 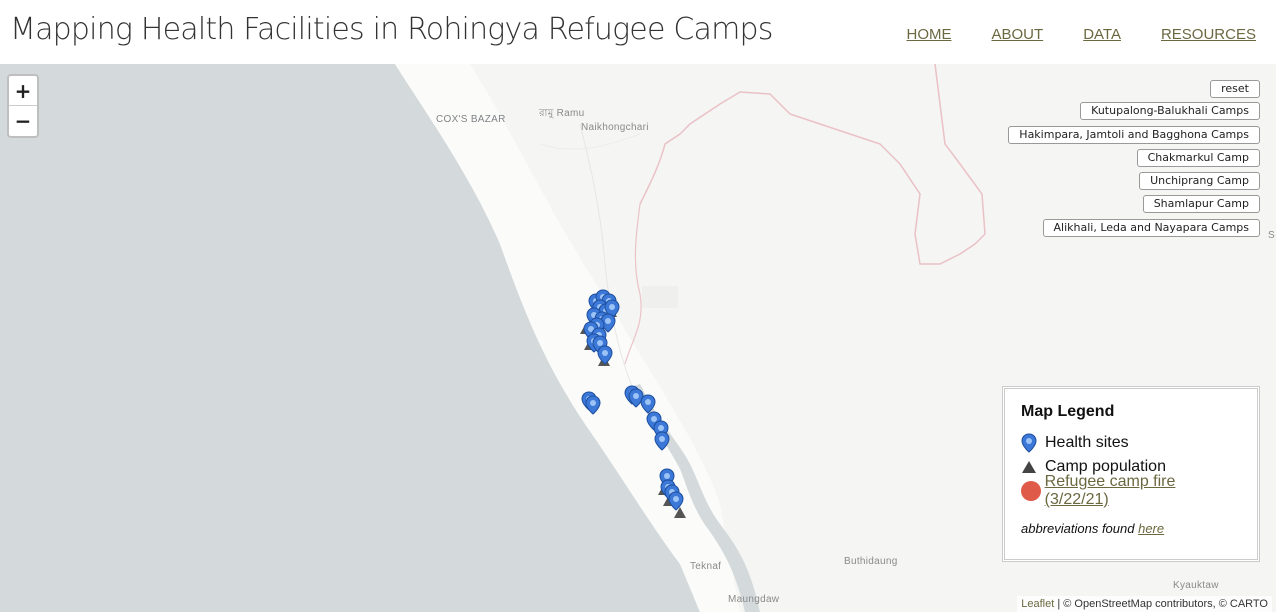 What do you see at coordinates (1080, 528) in the screenshot?
I see `legend-note-text: abbreviations found` at bounding box center [1080, 528].